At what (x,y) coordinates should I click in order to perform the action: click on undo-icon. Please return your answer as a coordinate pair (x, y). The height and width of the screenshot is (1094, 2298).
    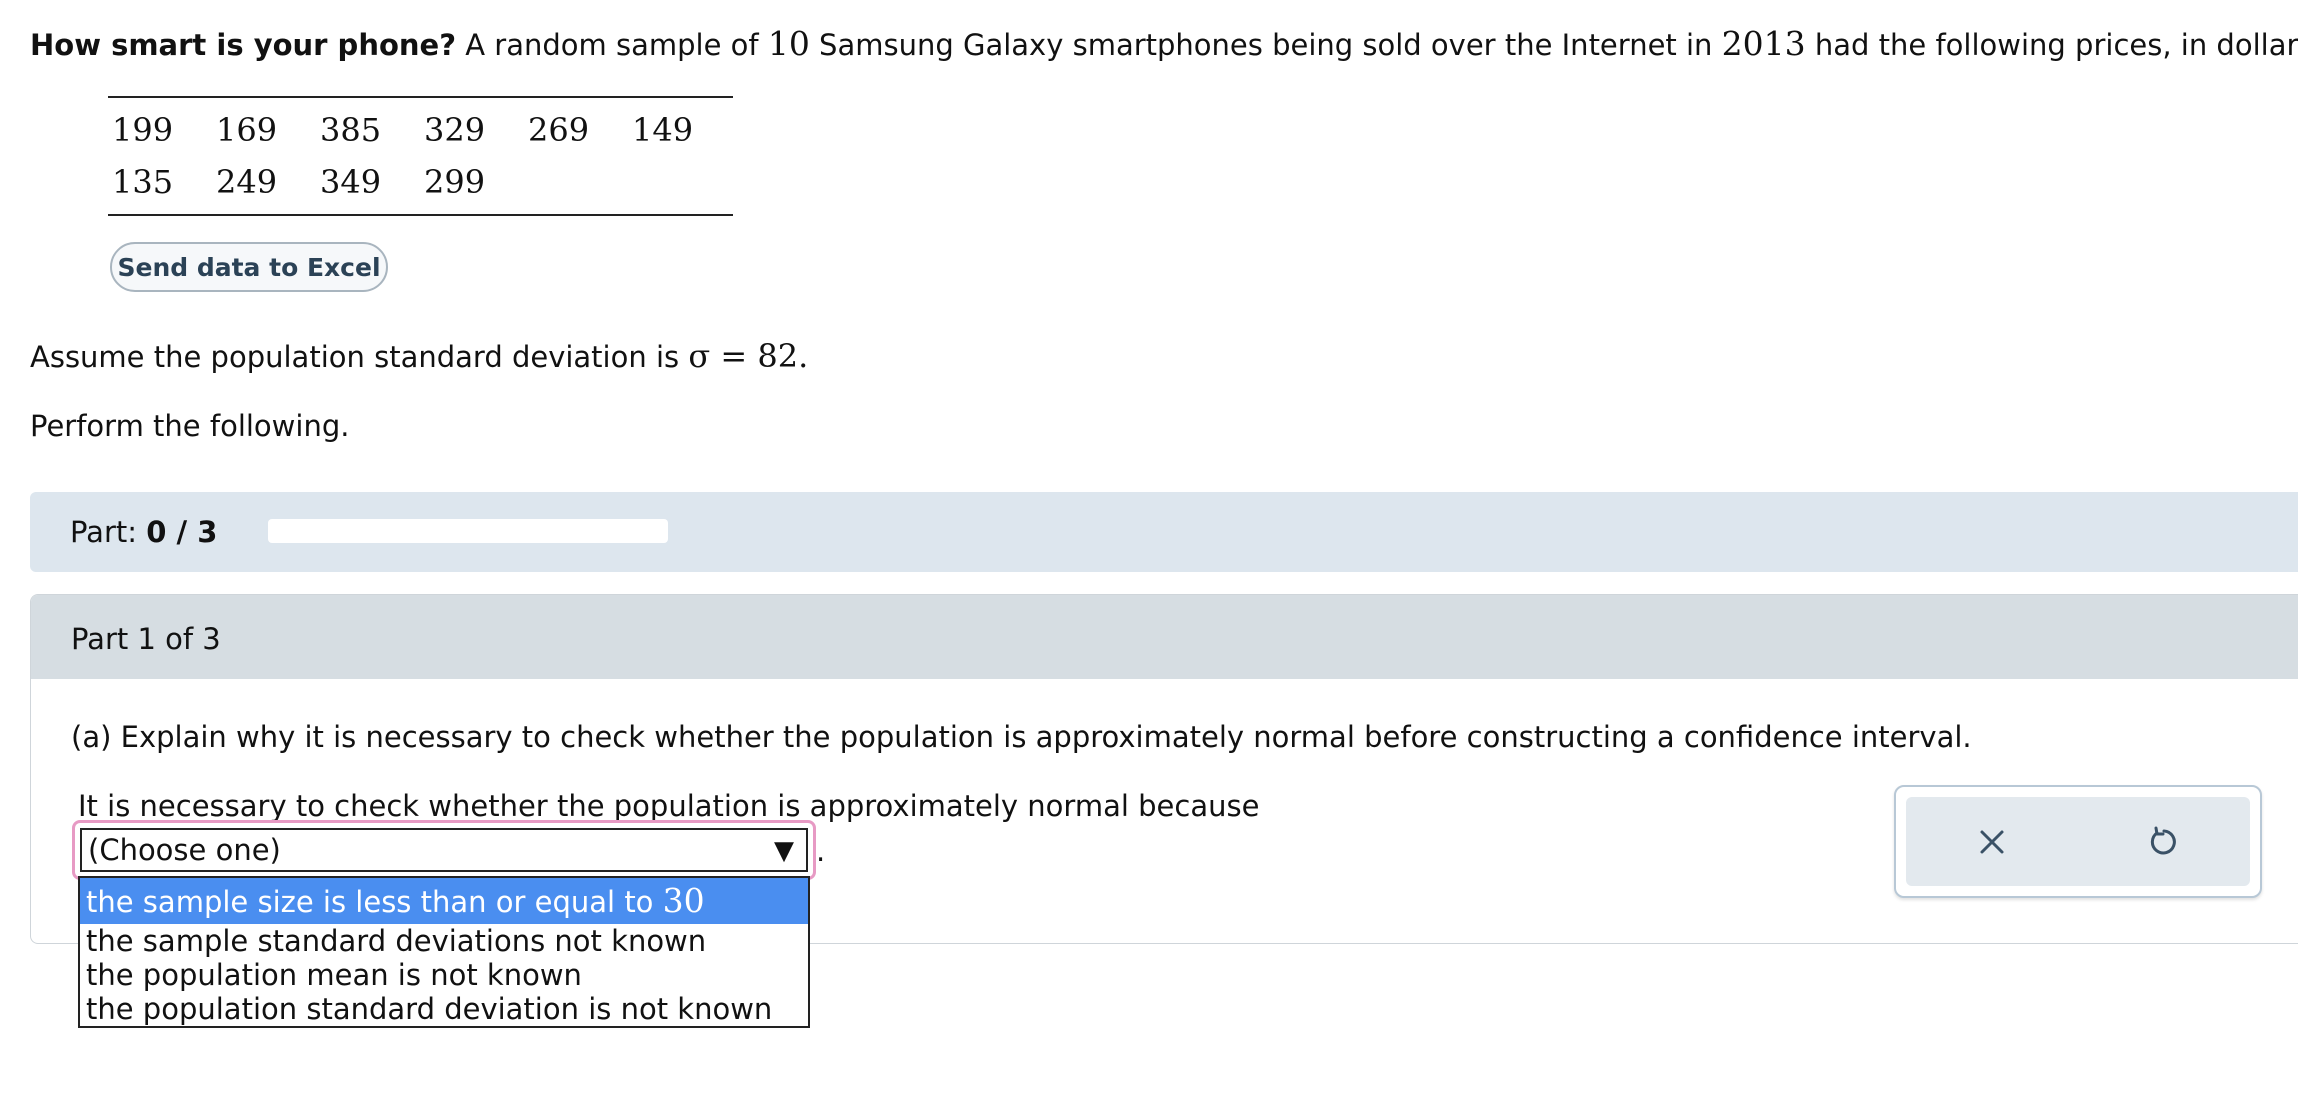
    Looking at the image, I should click on (2164, 842).